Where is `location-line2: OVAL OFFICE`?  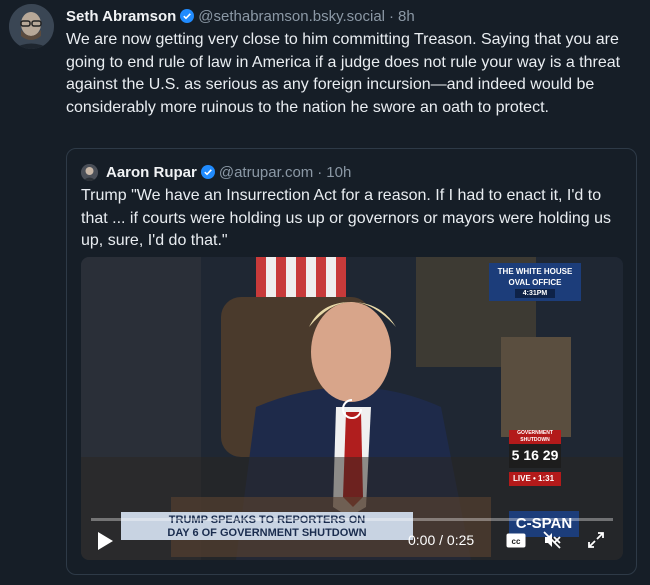
location-line2: OVAL OFFICE is located at coordinates (535, 282).